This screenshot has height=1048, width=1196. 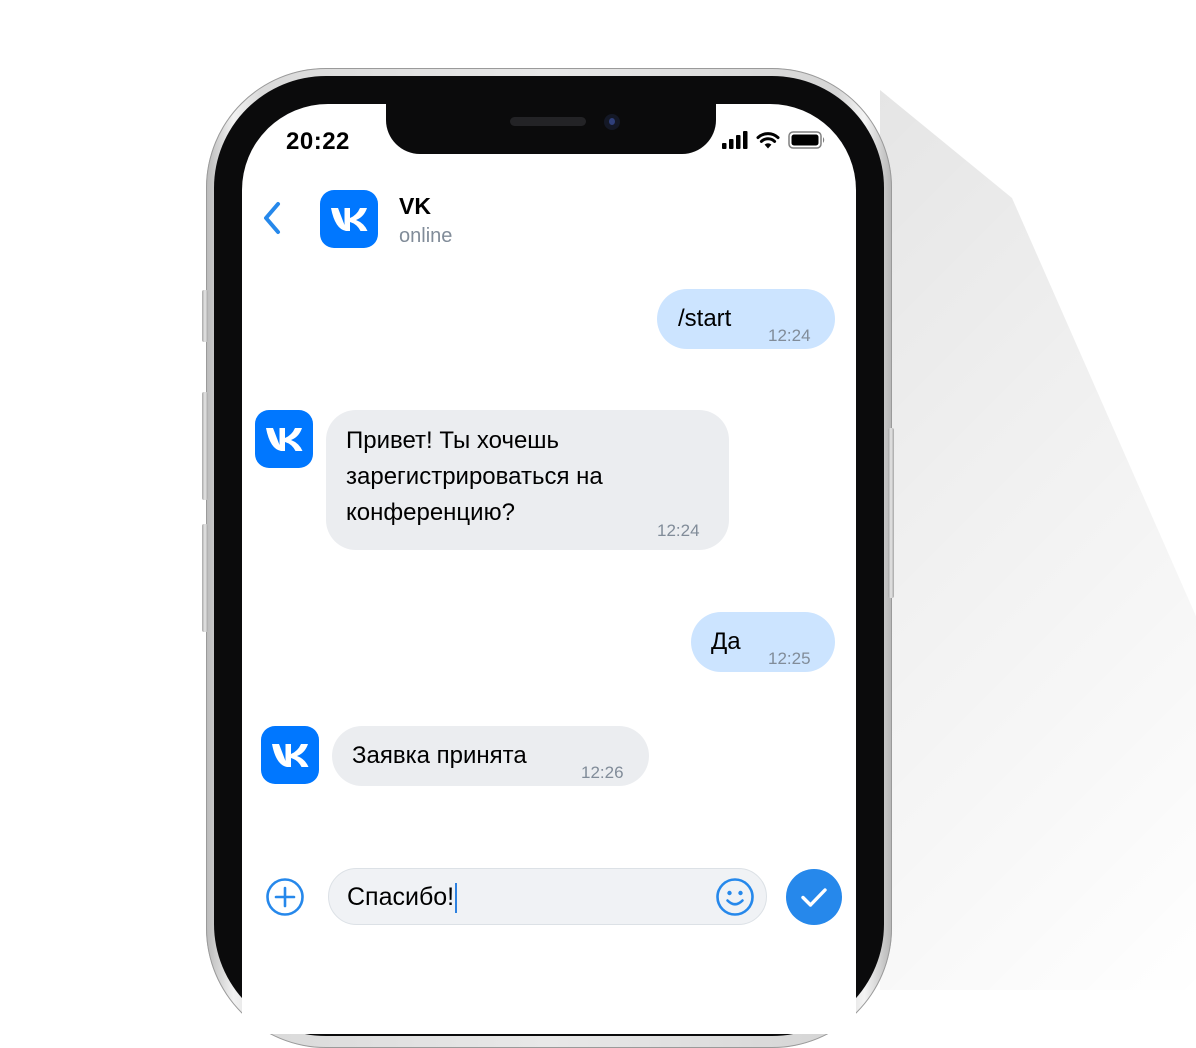 What do you see at coordinates (456, 898) in the screenshot?
I see `text-caret` at bounding box center [456, 898].